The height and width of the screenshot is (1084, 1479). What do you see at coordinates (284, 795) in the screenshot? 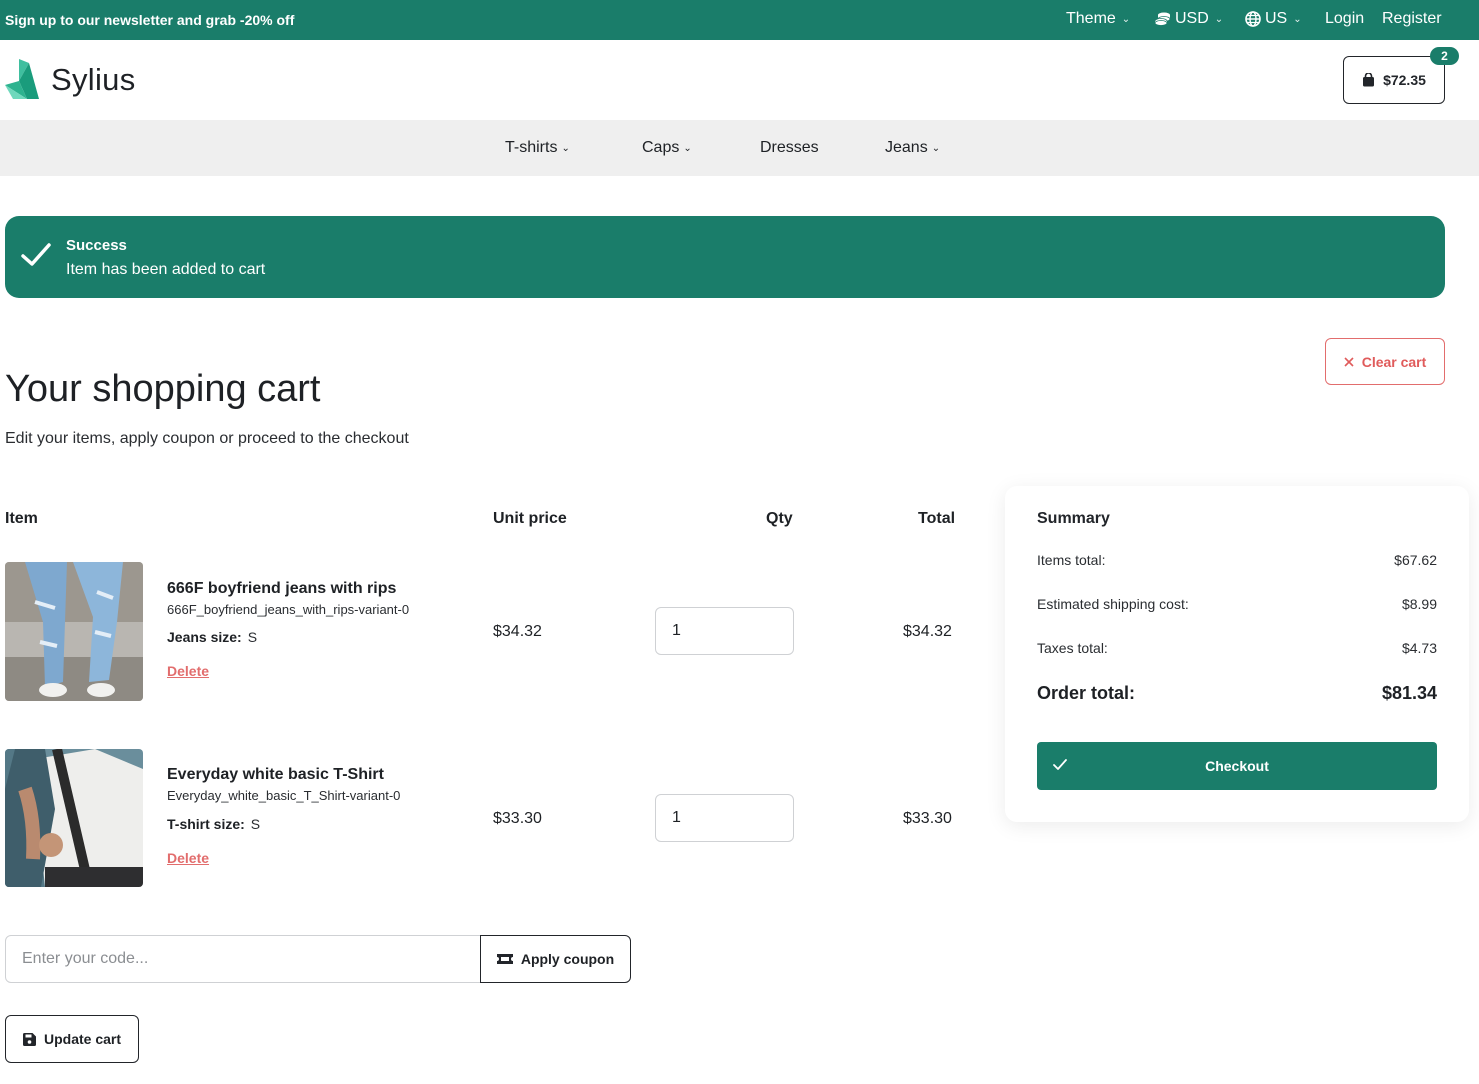
I see `product-variant-code: Everyday_white_basic_T_Shirt-variant-0` at bounding box center [284, 795].